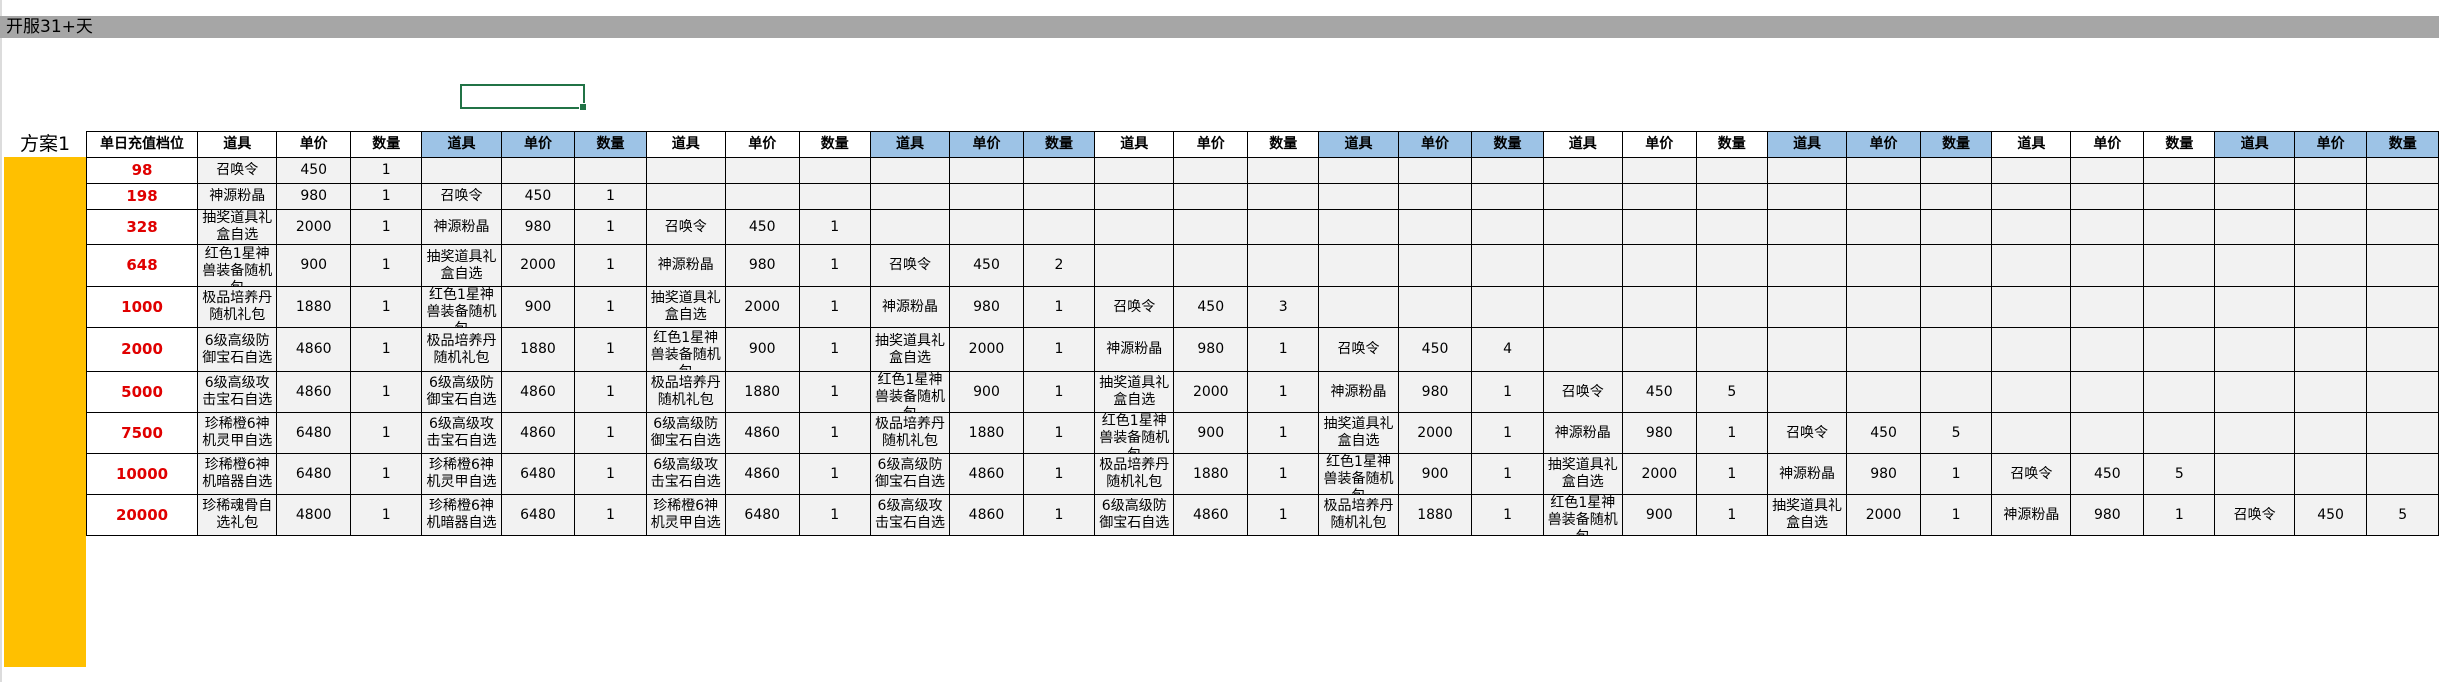  I want to click on price-cell: 1880, so click(538, 349).